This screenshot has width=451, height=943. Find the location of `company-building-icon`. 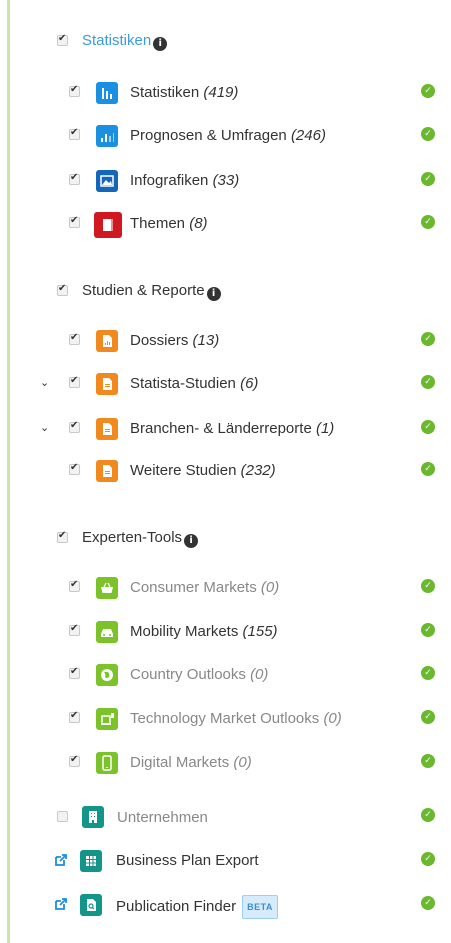

company-building-icon is located at coordinates (93, 817).